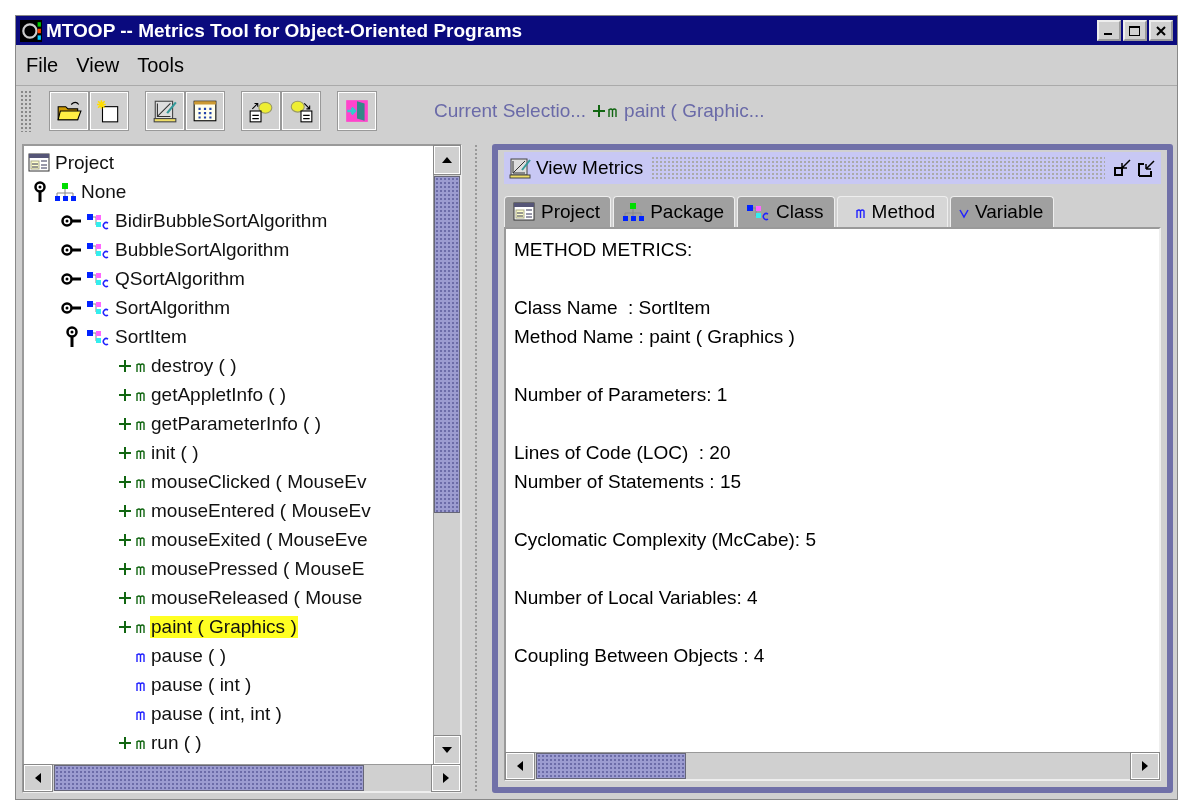 The width and height of the screenshot is (1182, 805). Describe the element at coordinates (202, 249) in the screenshot. I see `tree-item: BubbleSortAlgorithm` at that location.